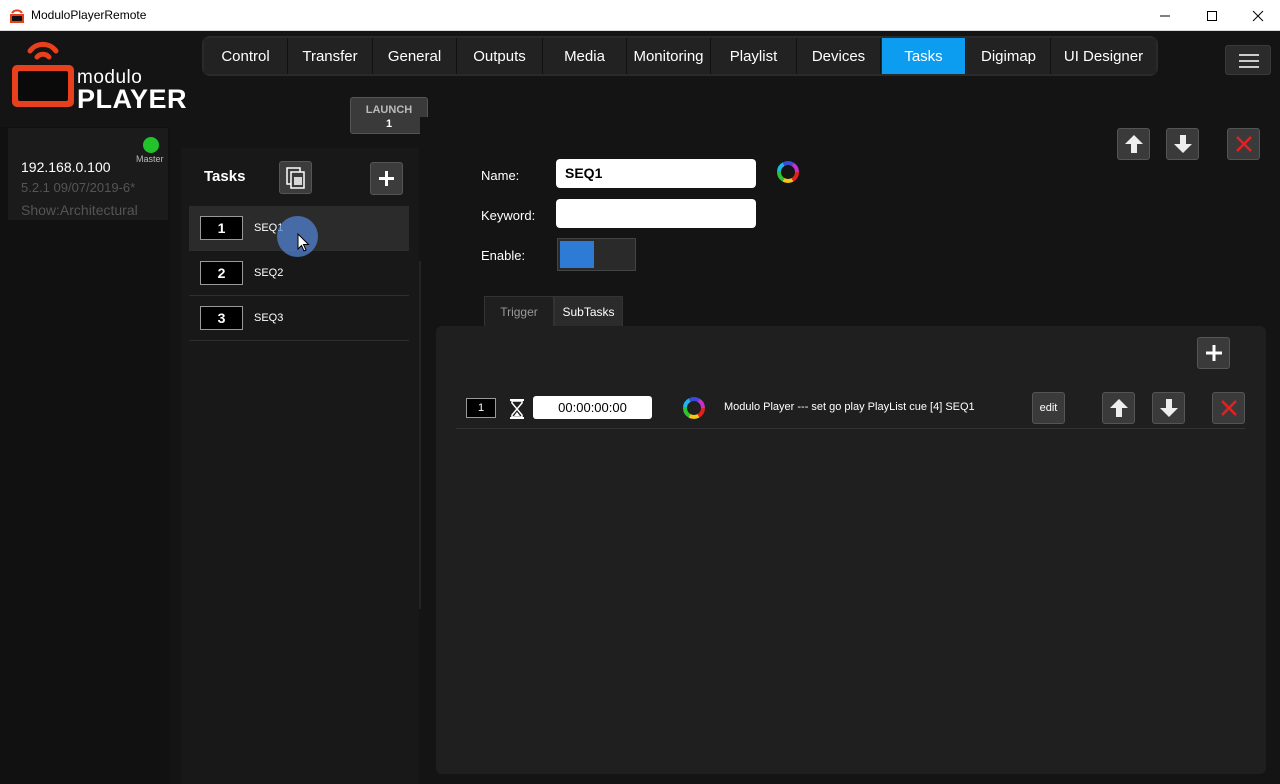 This screenshot has width=1280, height=784. I want to click on tab-control: Control, so click(246, 56).